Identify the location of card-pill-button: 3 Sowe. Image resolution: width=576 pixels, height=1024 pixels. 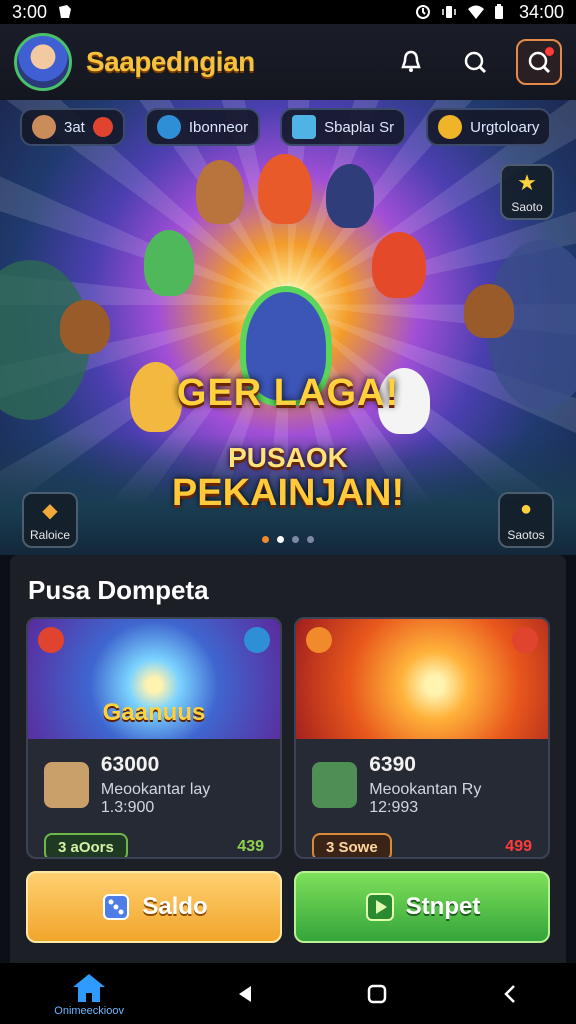
(352, 845).